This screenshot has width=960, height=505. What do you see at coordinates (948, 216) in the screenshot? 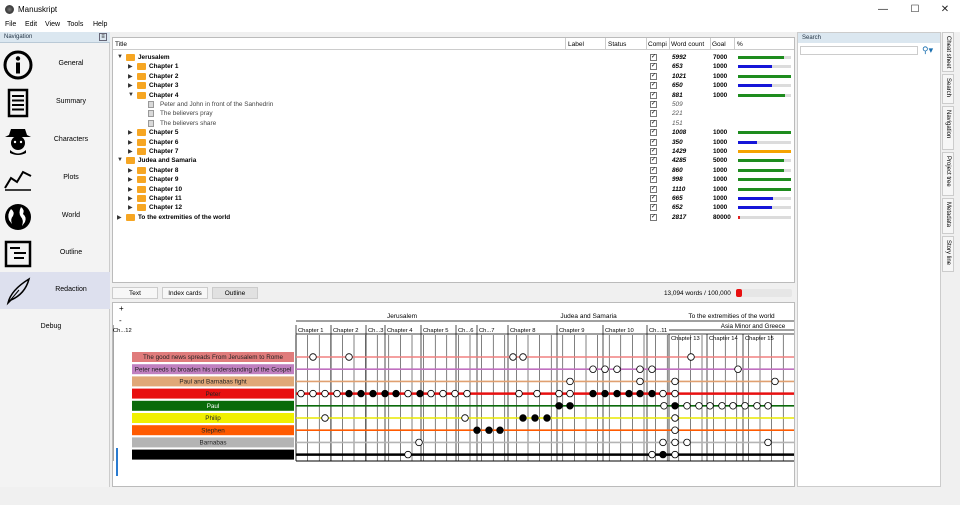
I see `side-tab-metadata: Metadata` at bounding box center [948, 216].